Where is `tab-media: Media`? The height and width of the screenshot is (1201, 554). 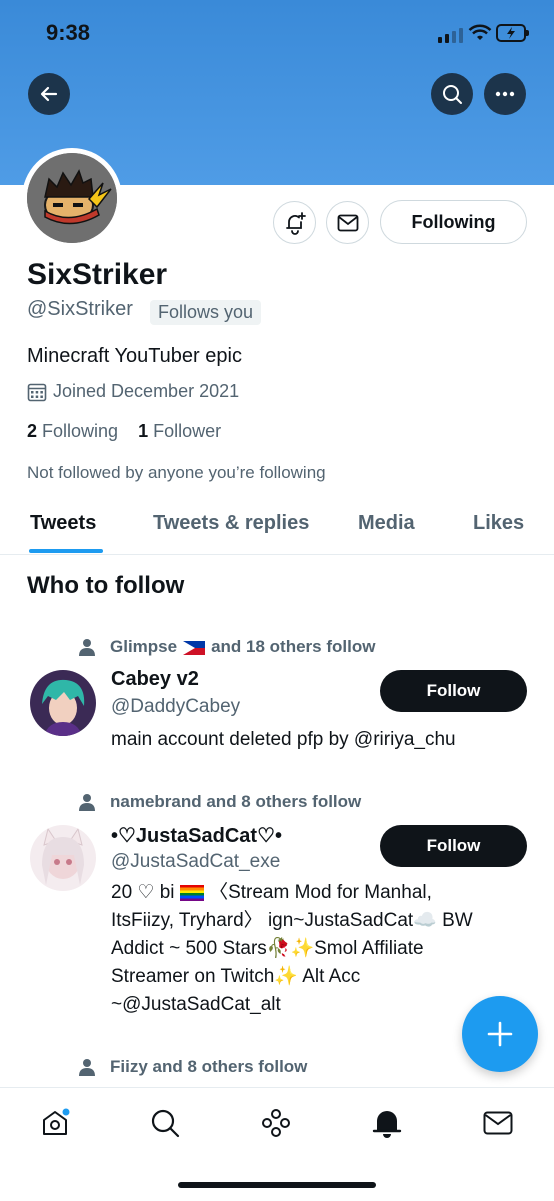 tab-media: Media is located at coordinates (386, 523).